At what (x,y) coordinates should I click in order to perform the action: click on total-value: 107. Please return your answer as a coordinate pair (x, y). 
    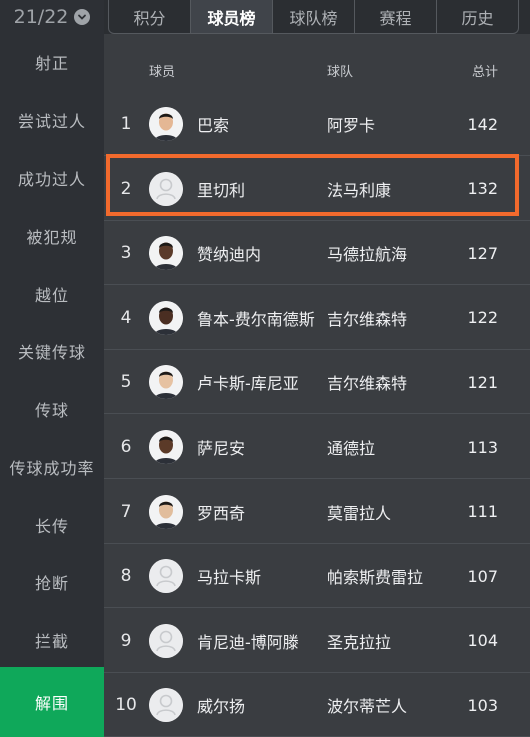
    Looking at the image, I should click on (482, 576).